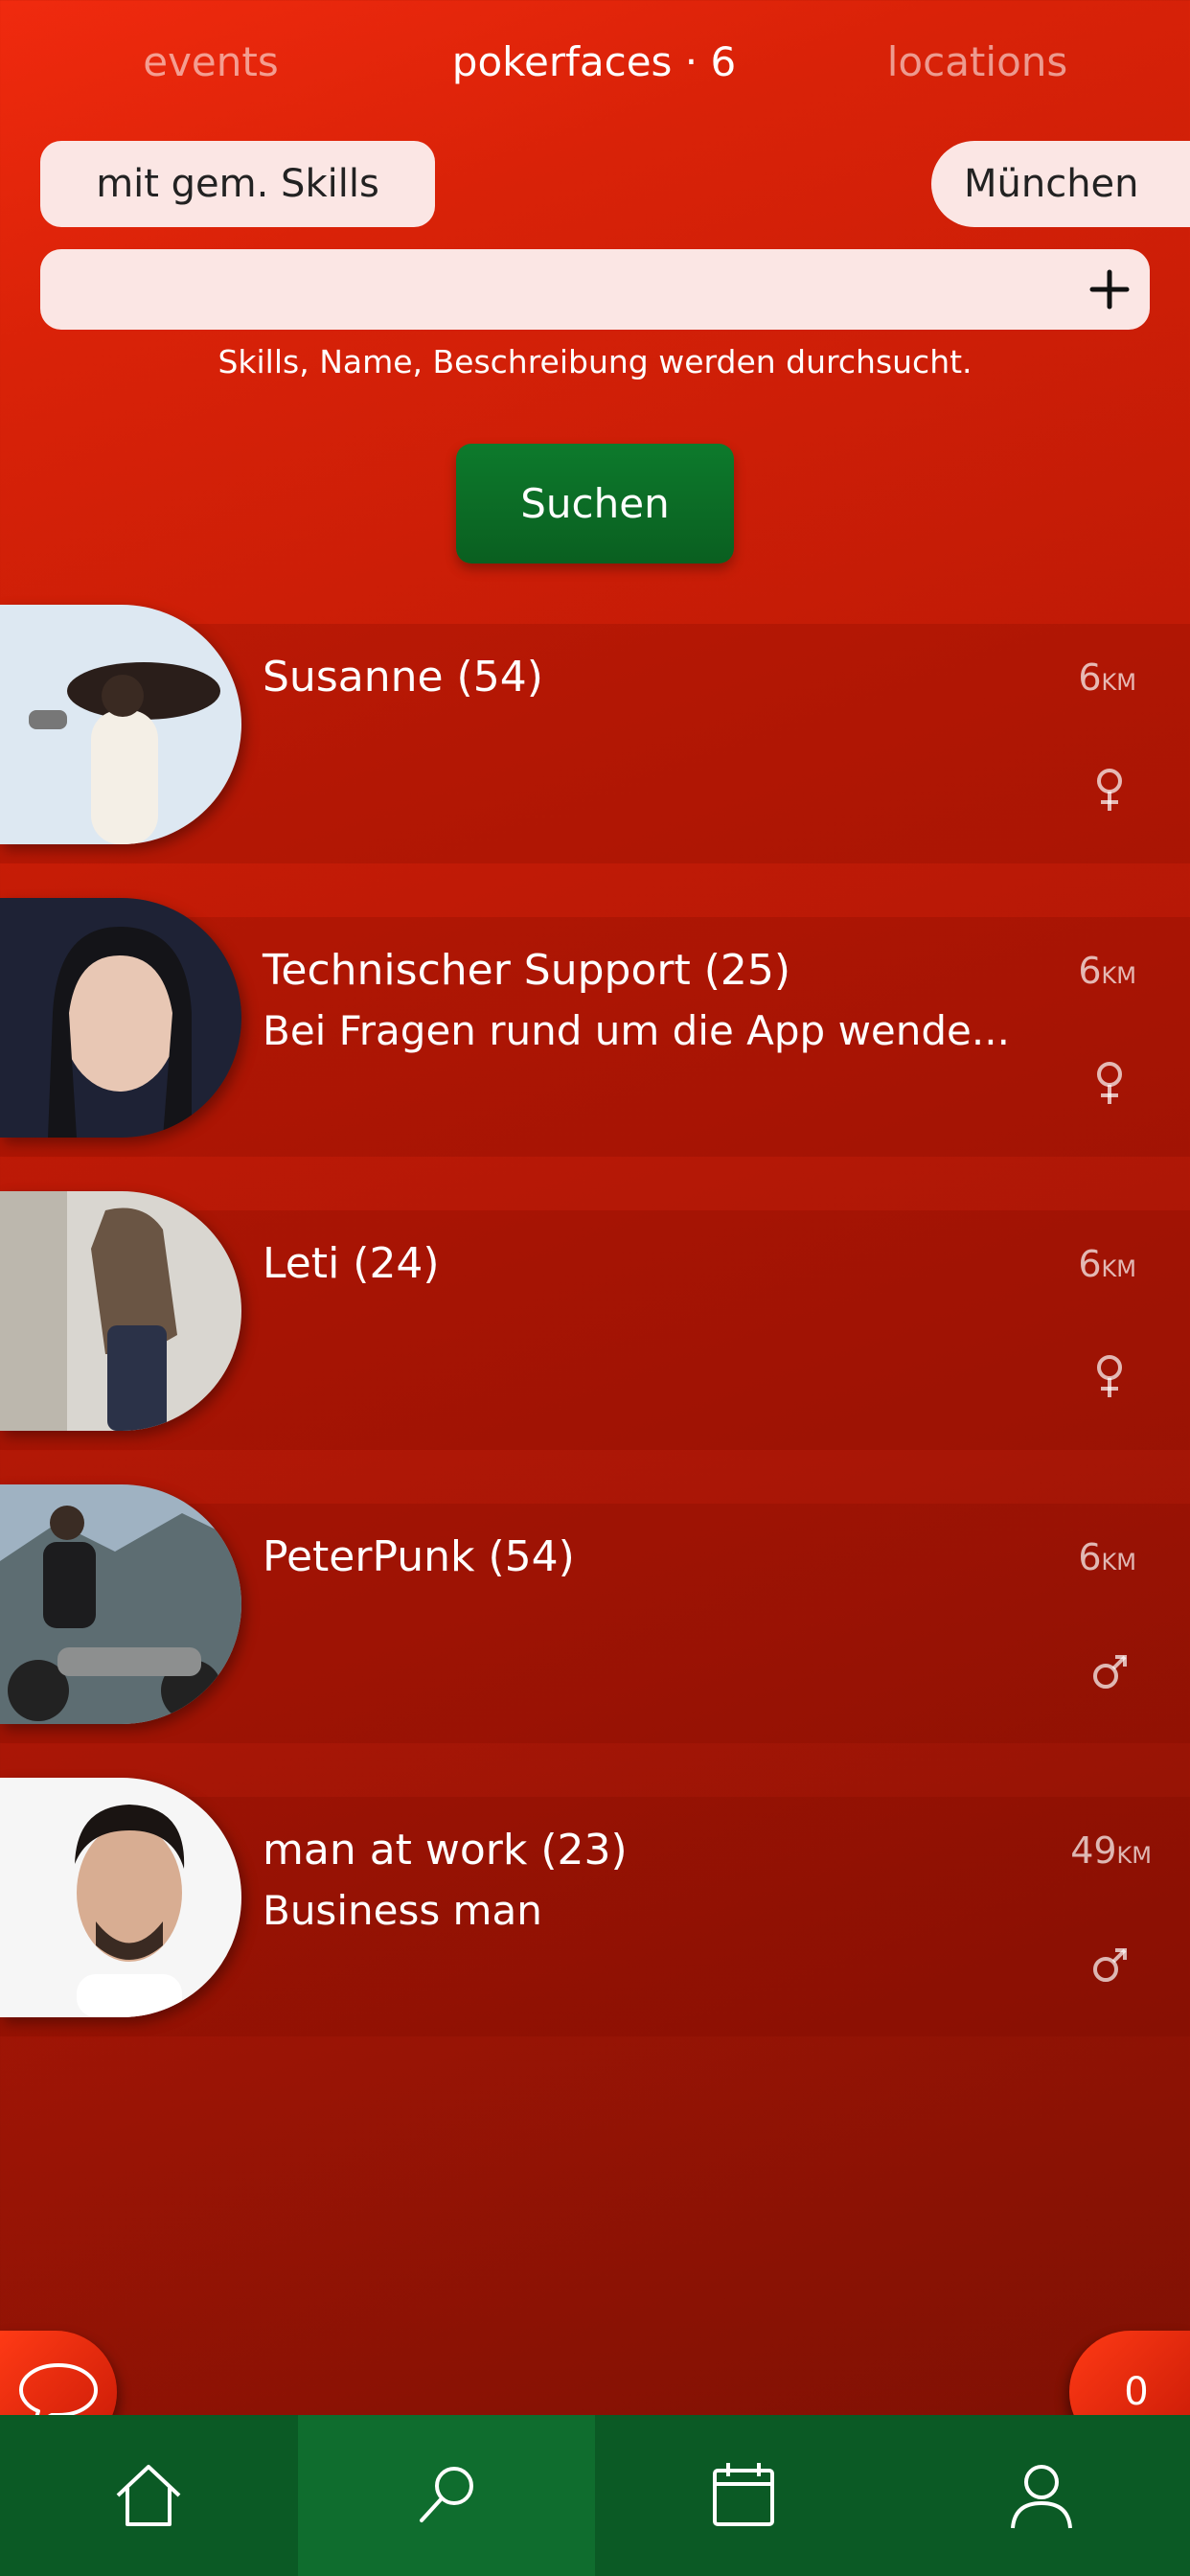 The width and height of the screenshot is (1190, 2576). I want to click on search-icon, so click(446, 2494).